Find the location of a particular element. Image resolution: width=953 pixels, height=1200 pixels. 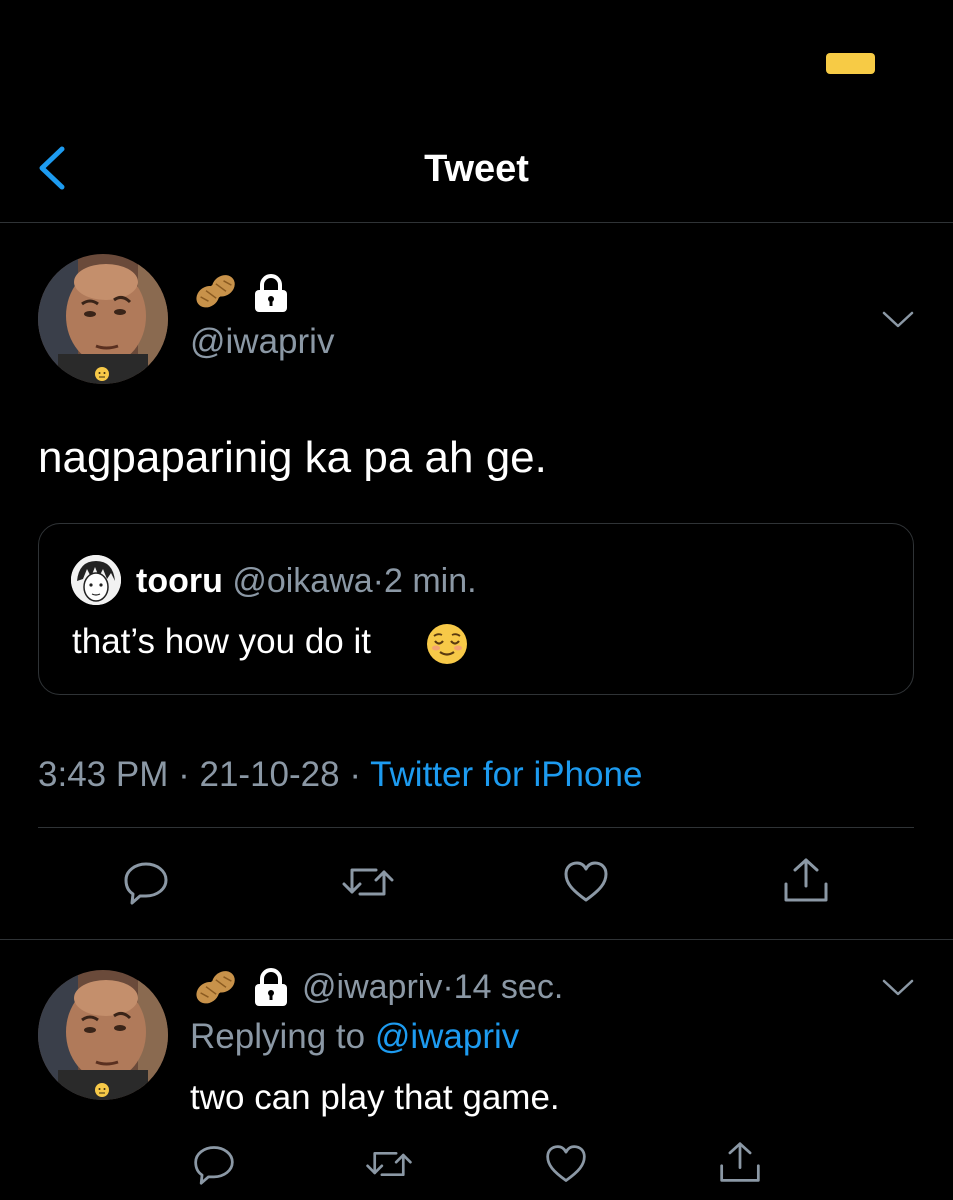

share-button is located at coordinates (806, 880).